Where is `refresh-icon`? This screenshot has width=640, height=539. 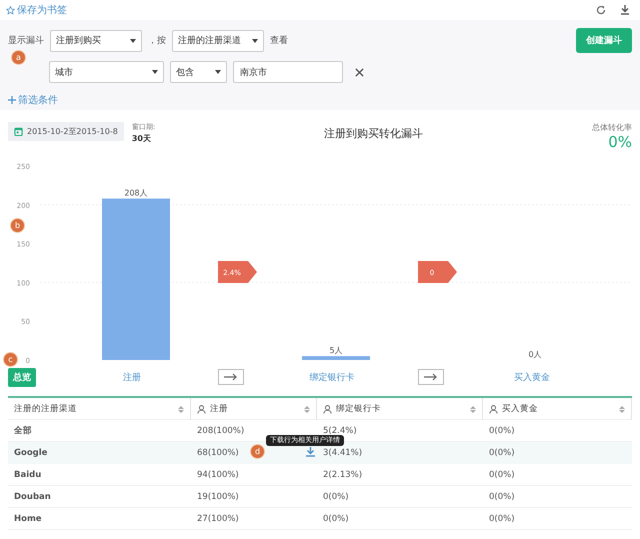 refresh-icon is located at coordinates (601, 10).